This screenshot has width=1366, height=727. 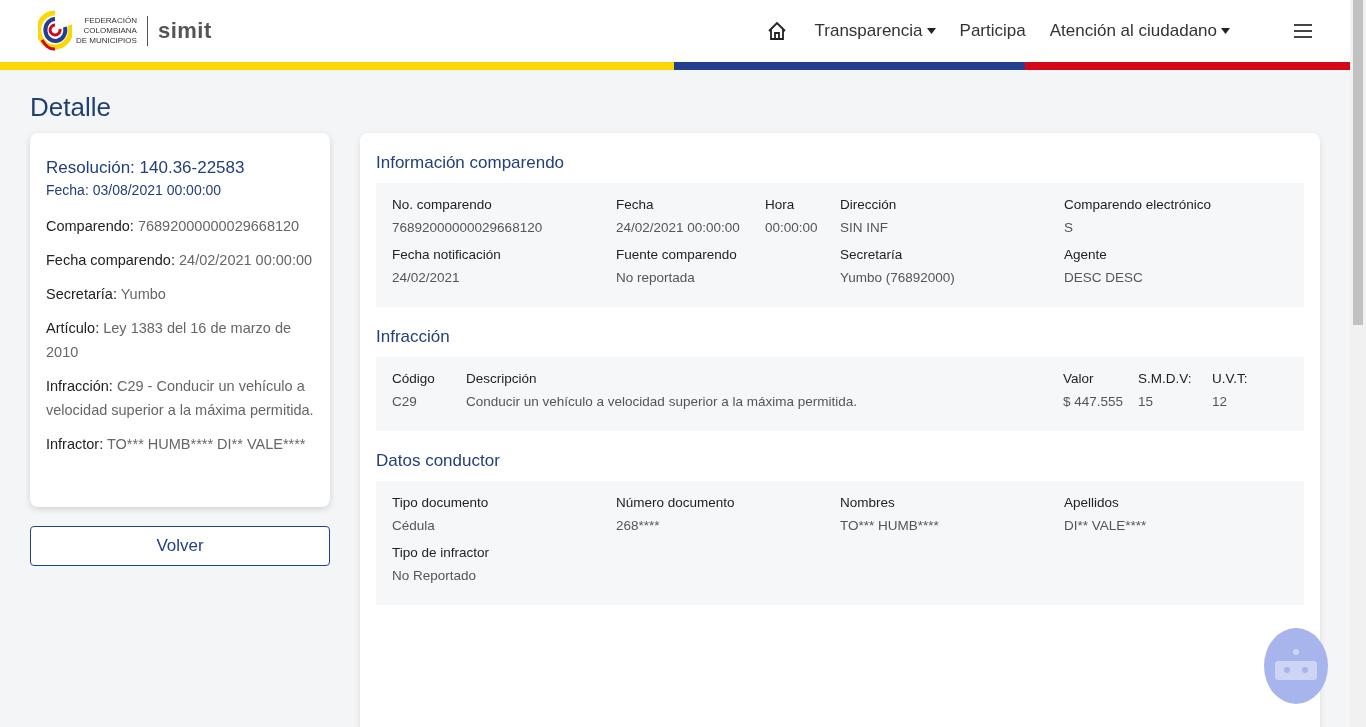 I want to click on field-label: Nombres, so click(x=868, y=502).